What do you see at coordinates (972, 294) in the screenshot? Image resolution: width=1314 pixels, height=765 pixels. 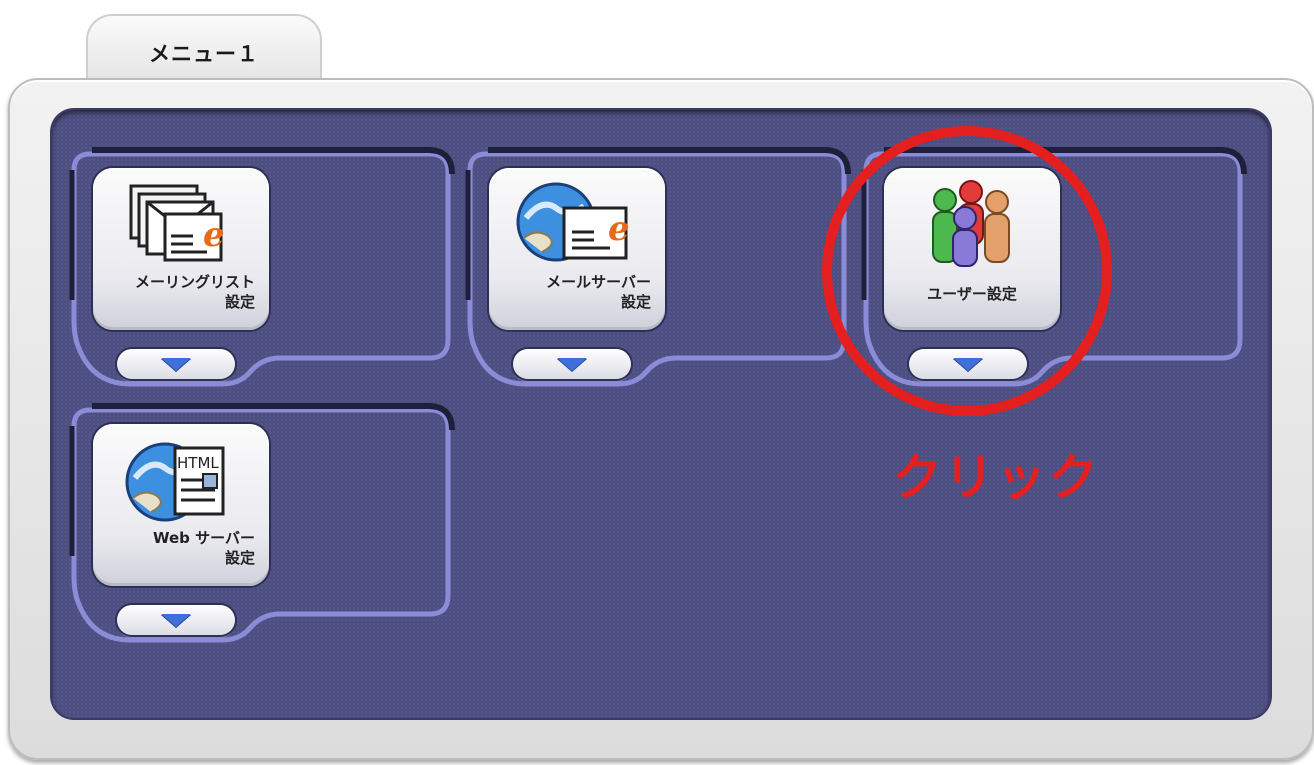 I see `user-settings-label: ユーザー設定` at bounding box center [972, 294].